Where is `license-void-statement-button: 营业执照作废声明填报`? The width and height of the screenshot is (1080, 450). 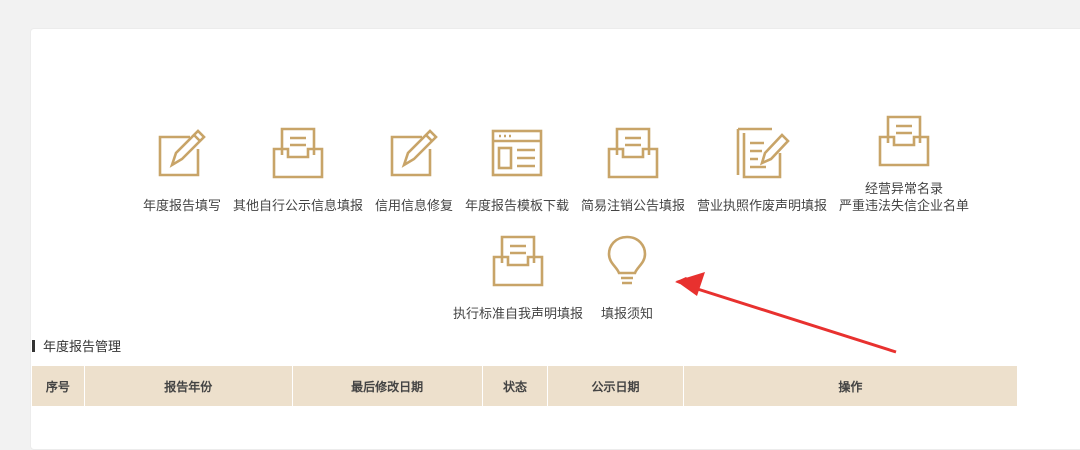 license-void-statement-button: 营业执照作废声明填报 is located at coordinates (762, 168).